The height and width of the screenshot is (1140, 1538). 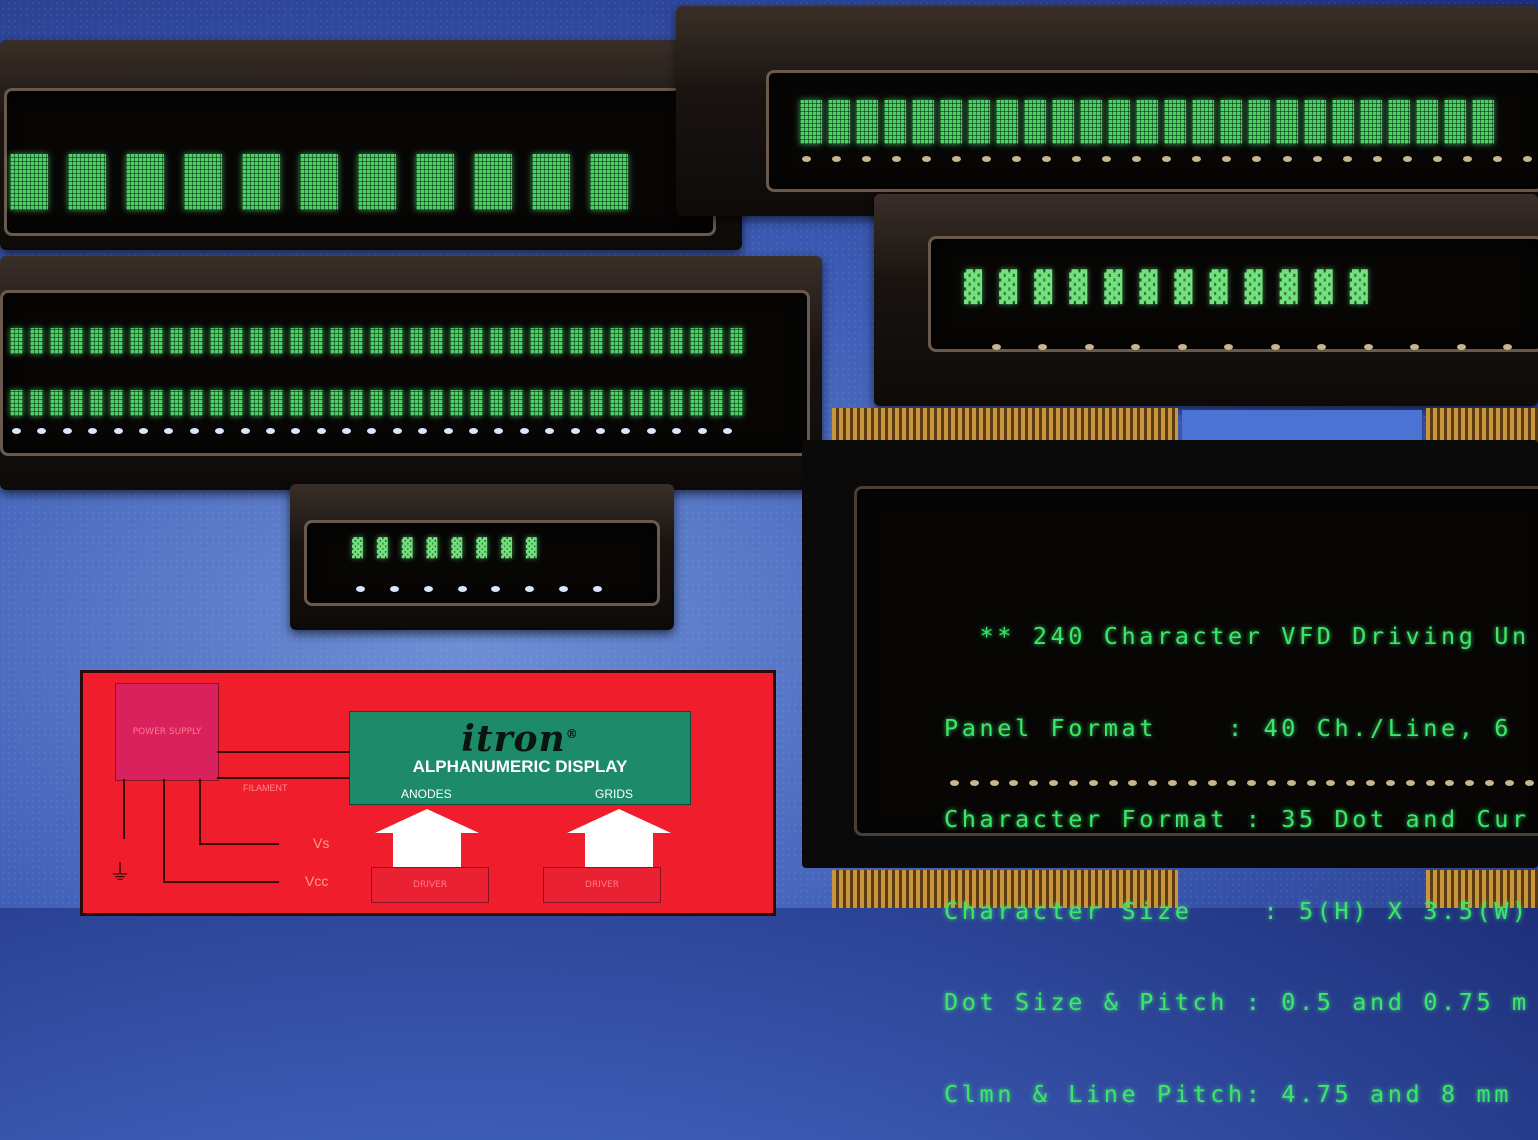 I want to click on filament-label: FILAMENT, so click(x=265, y=788).